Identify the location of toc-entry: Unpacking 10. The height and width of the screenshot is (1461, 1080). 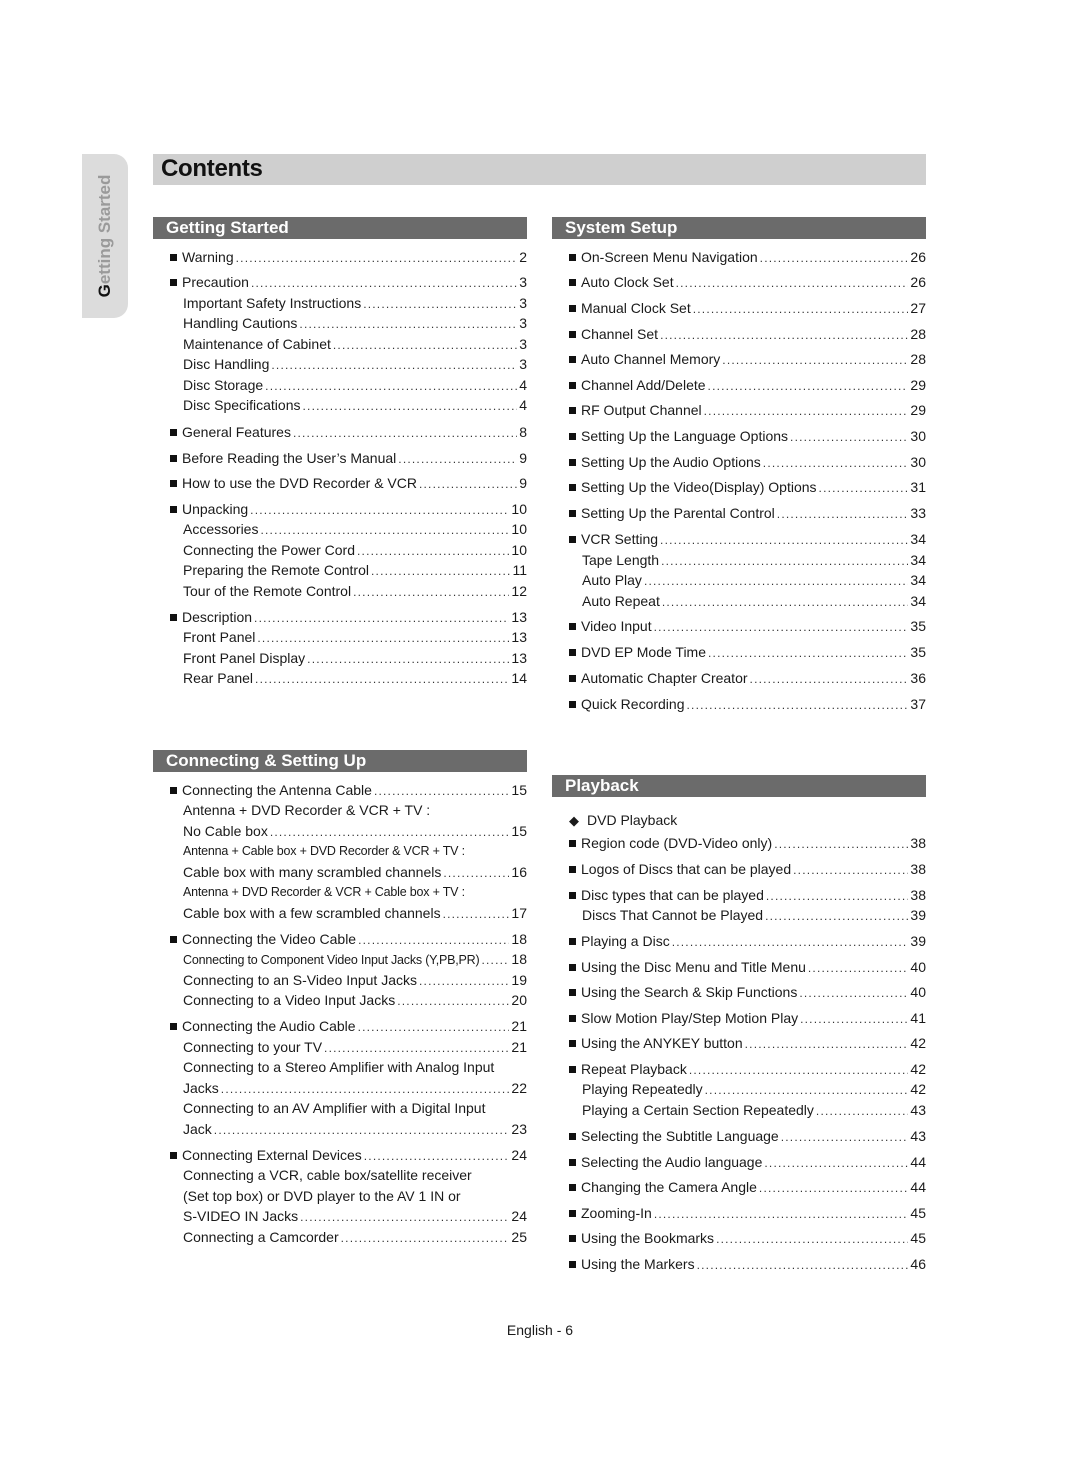
(340, 509).